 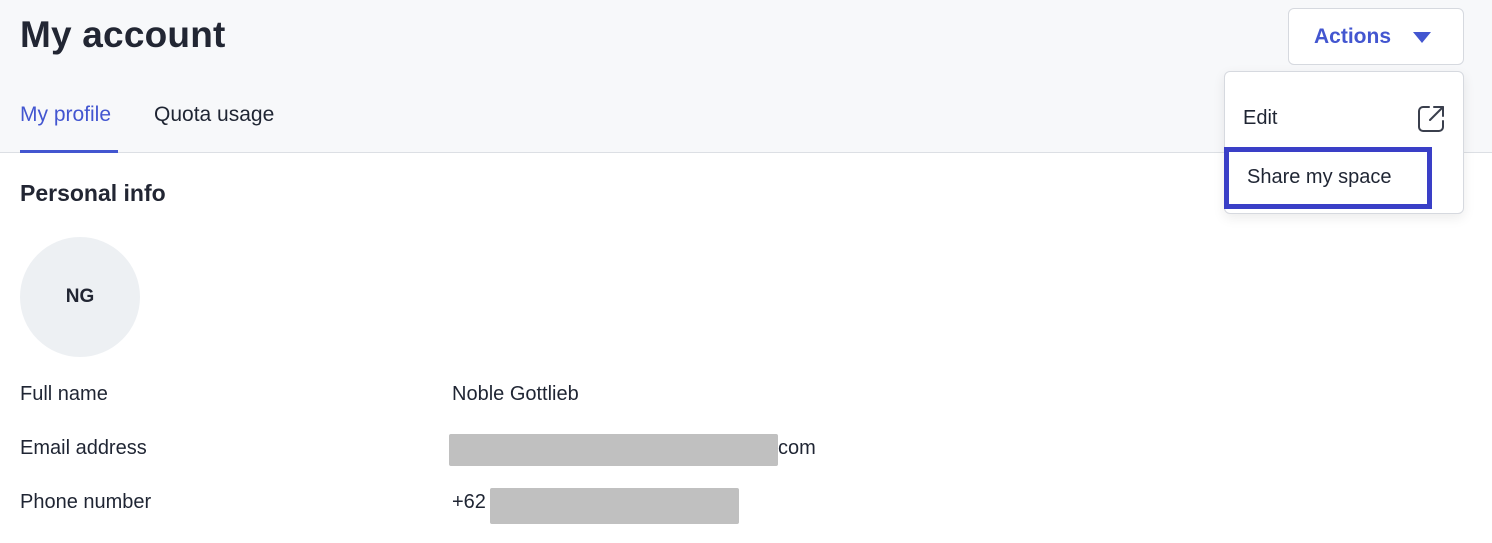 I want to click on menu-item-edit: Edit, so click(x=1344, y=120).